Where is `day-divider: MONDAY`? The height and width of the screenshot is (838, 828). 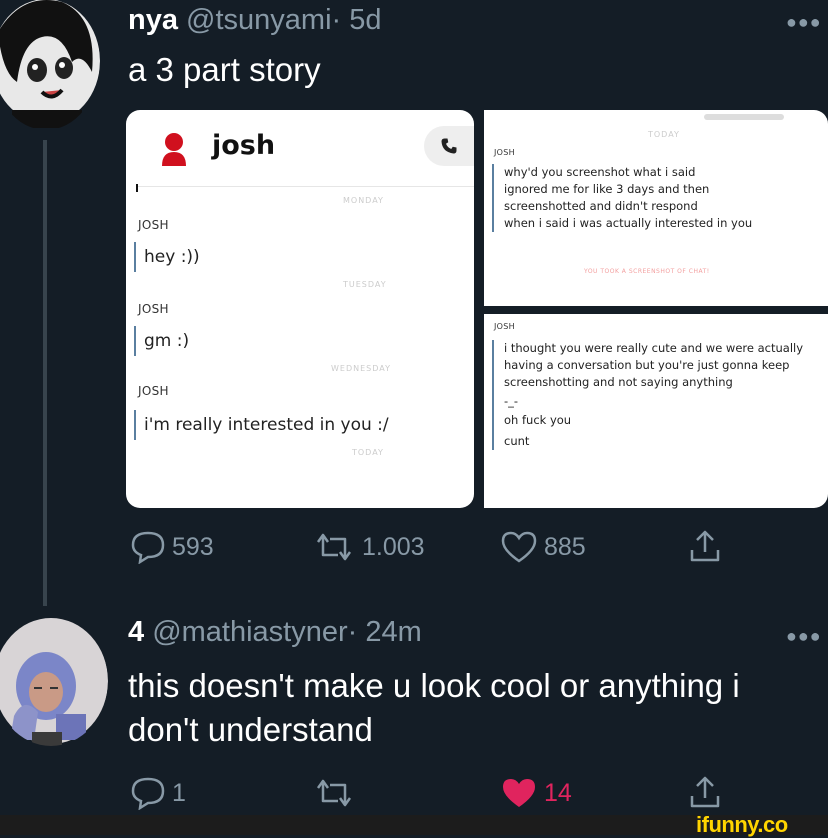 day-divider: MONDAY is located at coordinates (363, 200).